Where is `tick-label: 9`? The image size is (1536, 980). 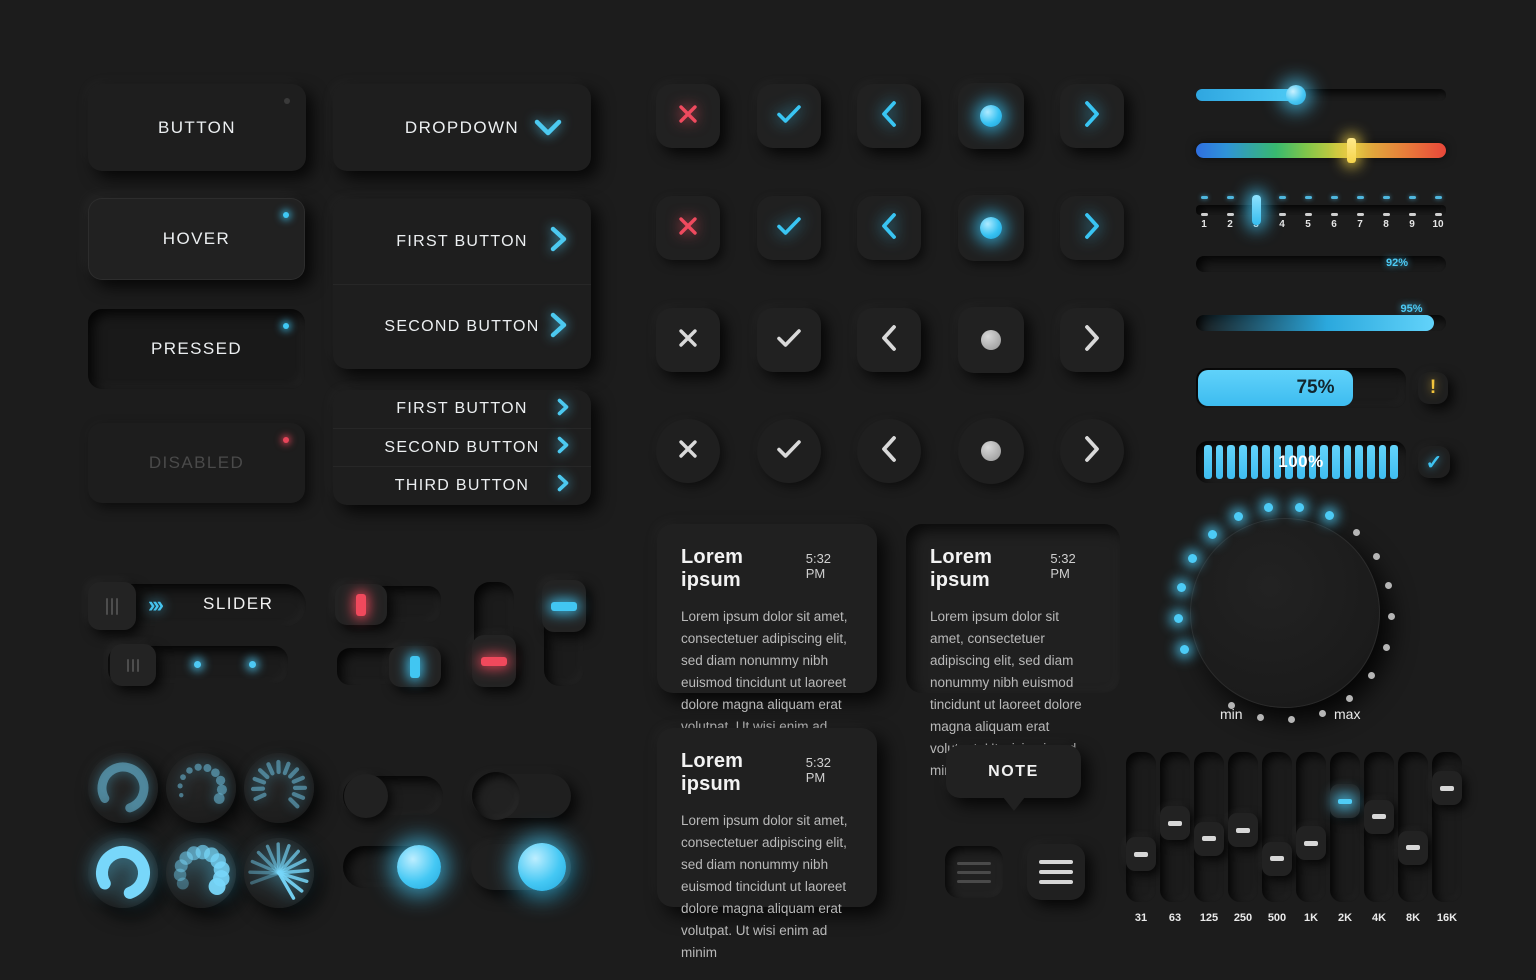
tick-label: 9 is located at coordinates (1412, 224).